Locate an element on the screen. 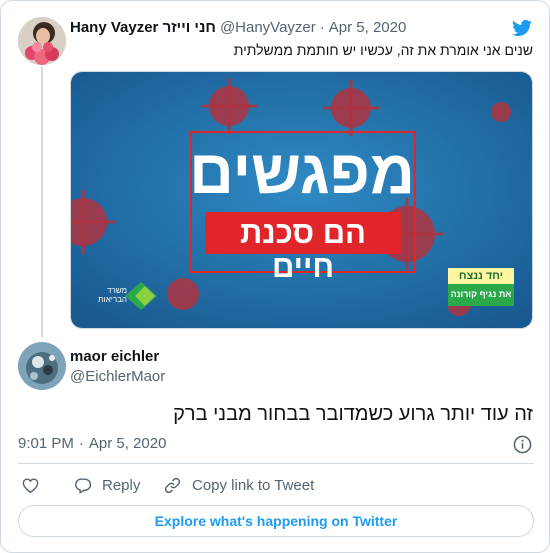  reply-button: Reply is located at coordinates (106, 485).